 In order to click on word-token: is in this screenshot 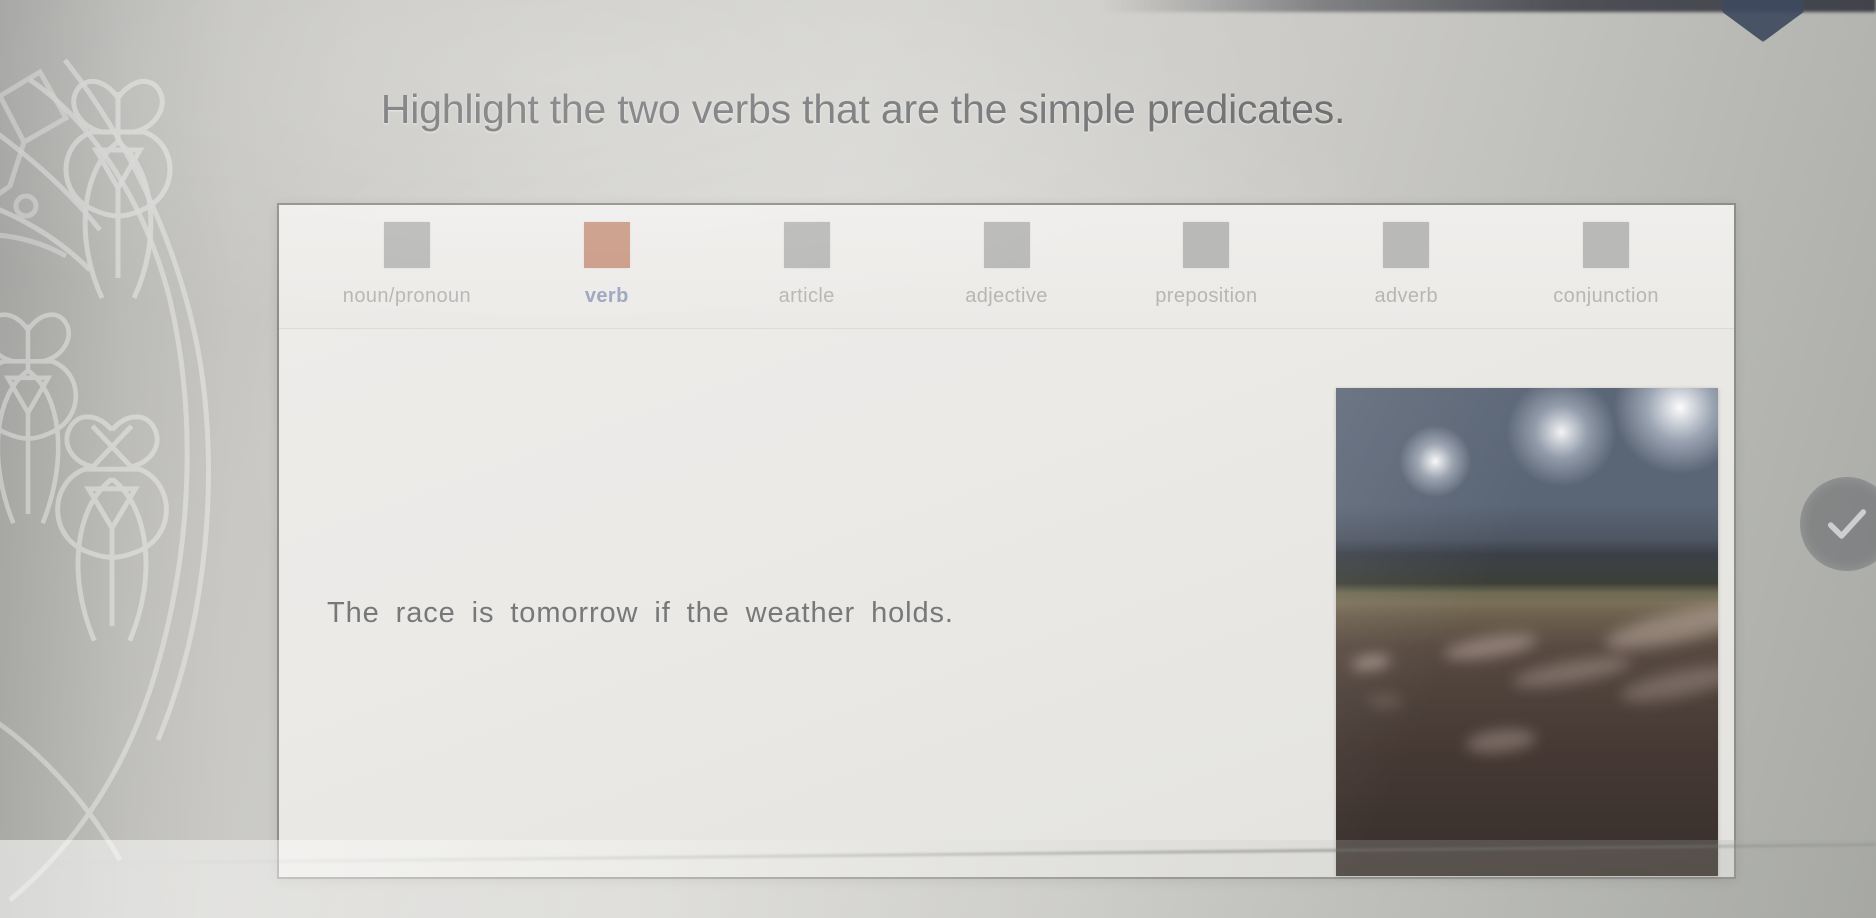, I will do `click(483, 613)`.